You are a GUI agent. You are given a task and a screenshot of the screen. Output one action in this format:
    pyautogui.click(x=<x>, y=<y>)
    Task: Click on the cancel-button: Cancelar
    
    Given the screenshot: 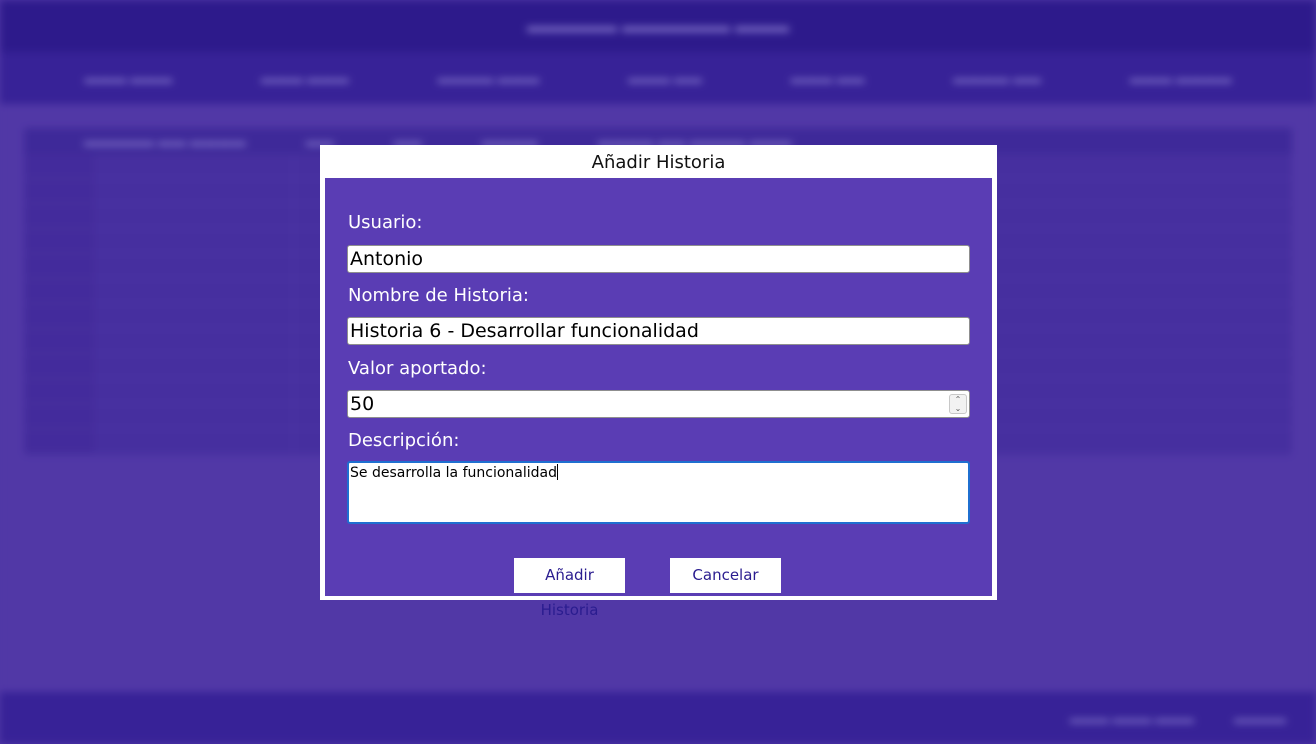 What is the action you would take?
    pyautogui.click(x=725, y=575)
    